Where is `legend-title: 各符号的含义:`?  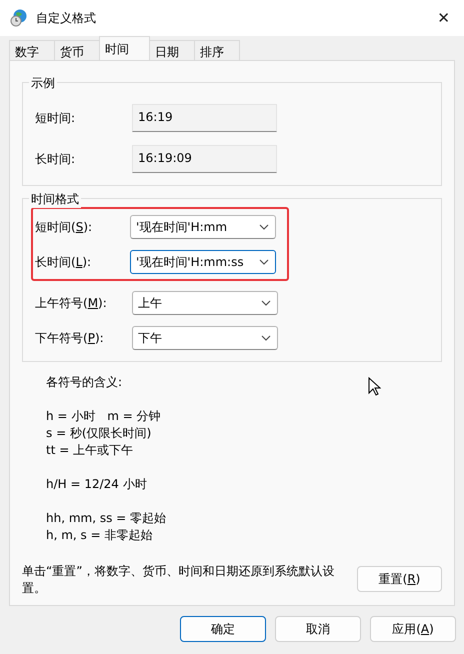
legend-title: 各符号的含义: is located at coordinates (84, 382).